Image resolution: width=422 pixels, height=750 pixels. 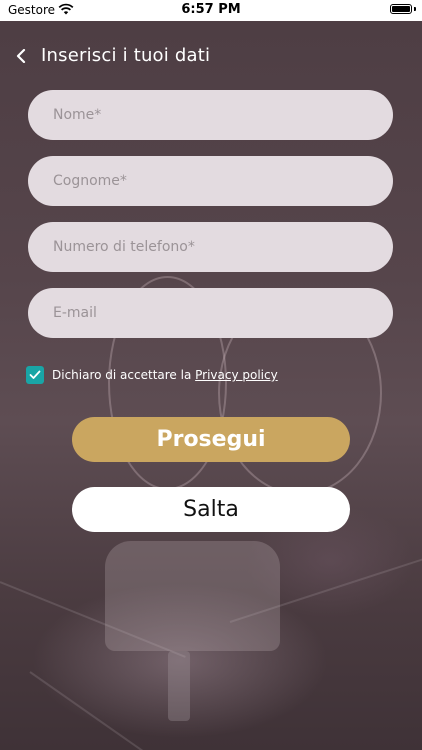 What do you see at coordinates (210, 247) in the screenshot?
I see `phone-field` at bounding box center [210, 247].